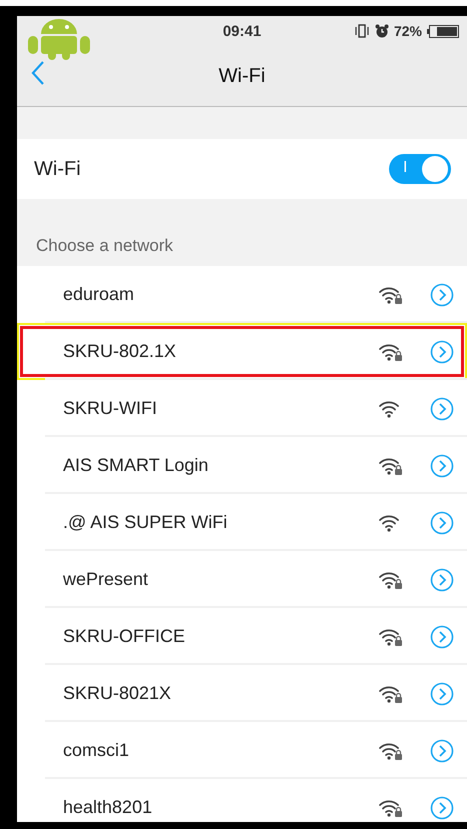  What do you see at coordinates (108, 807) in the screenshot?
I see `network-name: health8201` at bounding box center [108, 807].